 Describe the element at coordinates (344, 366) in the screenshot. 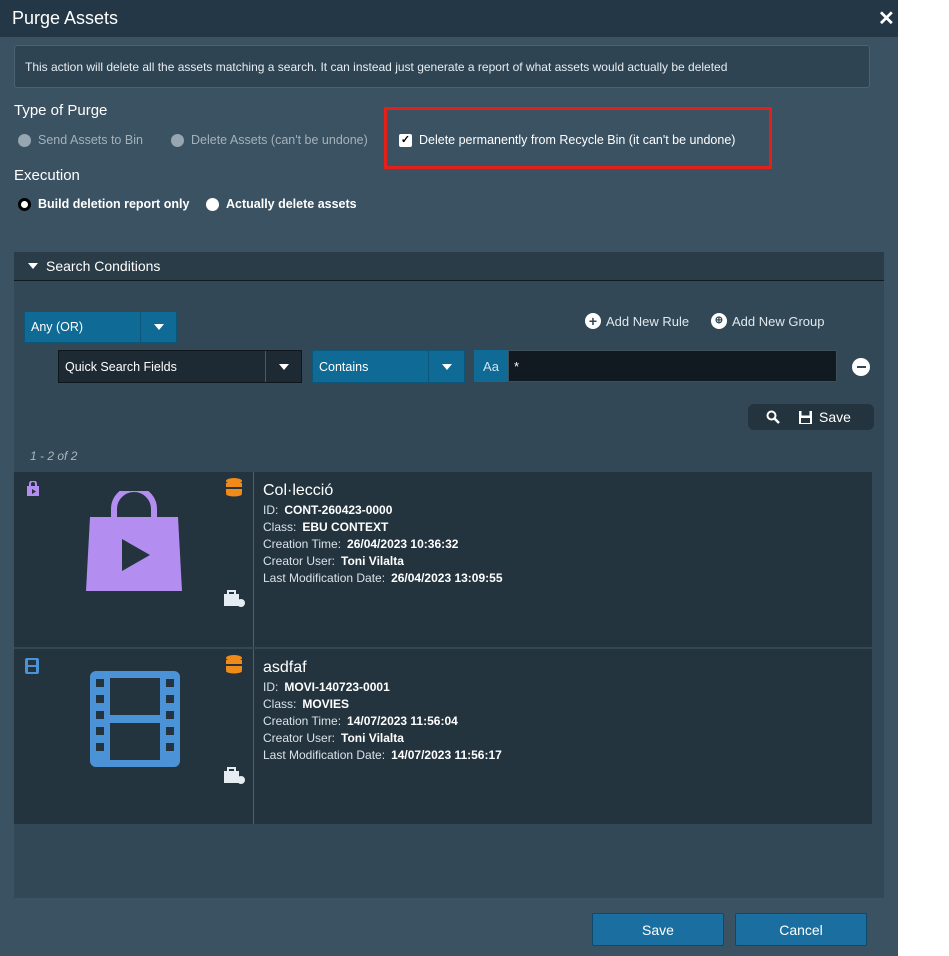

I see `rule-operator-value: Contains` at that location.